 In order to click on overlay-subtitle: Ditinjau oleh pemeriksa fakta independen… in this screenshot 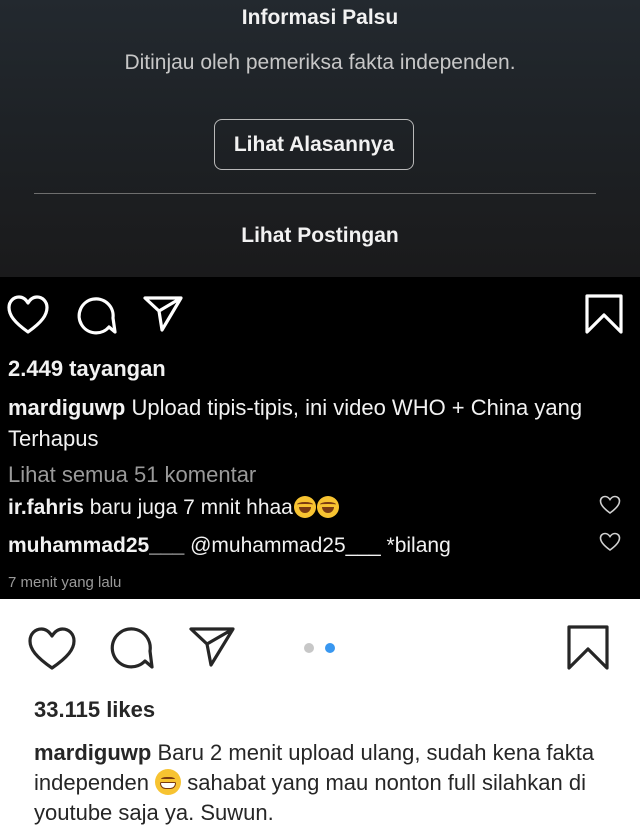, I will do `click(320, 62)`.